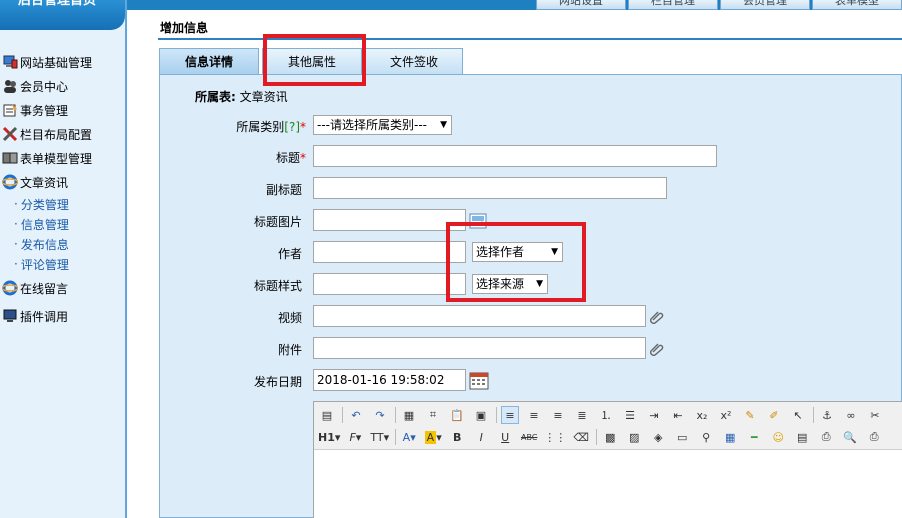 This screenshot has height=518, width=902. Describe the element at coordinates (209, 61) in the screenshot. I see `tab-info-detail: 信息详情` at that location.